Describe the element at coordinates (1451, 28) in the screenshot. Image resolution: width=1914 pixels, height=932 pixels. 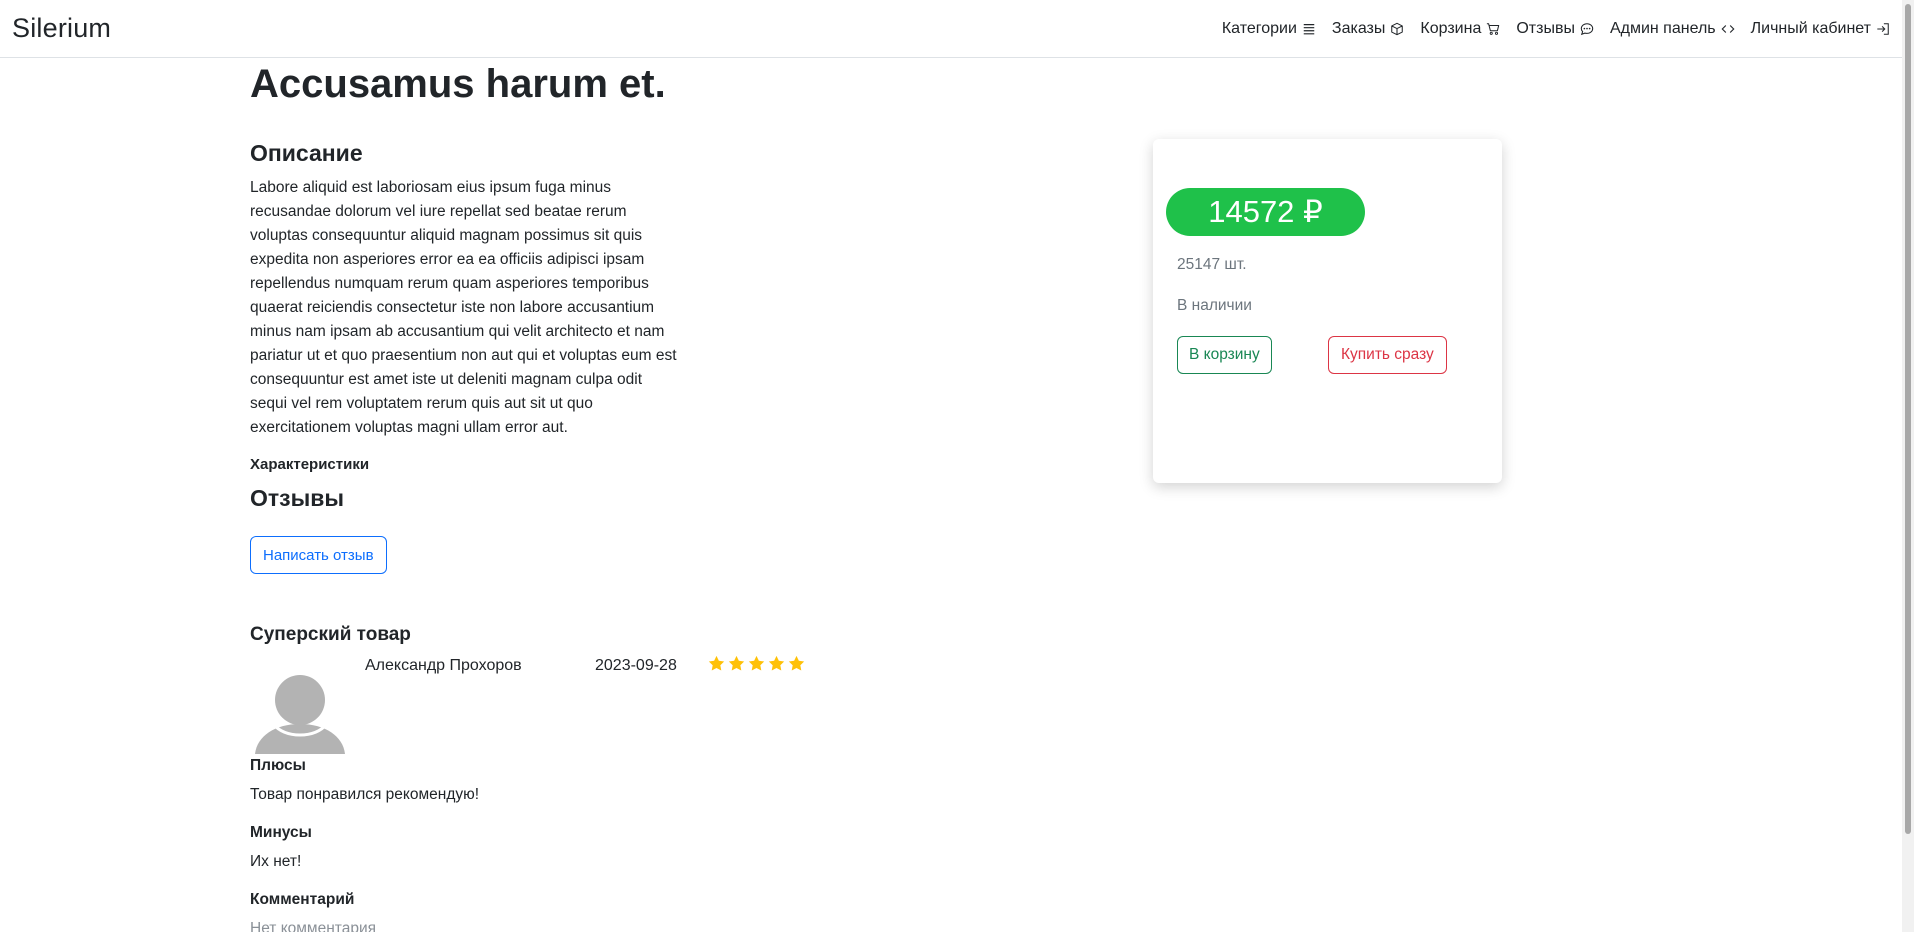
I see `nav-item-label: Корзина` at that location.